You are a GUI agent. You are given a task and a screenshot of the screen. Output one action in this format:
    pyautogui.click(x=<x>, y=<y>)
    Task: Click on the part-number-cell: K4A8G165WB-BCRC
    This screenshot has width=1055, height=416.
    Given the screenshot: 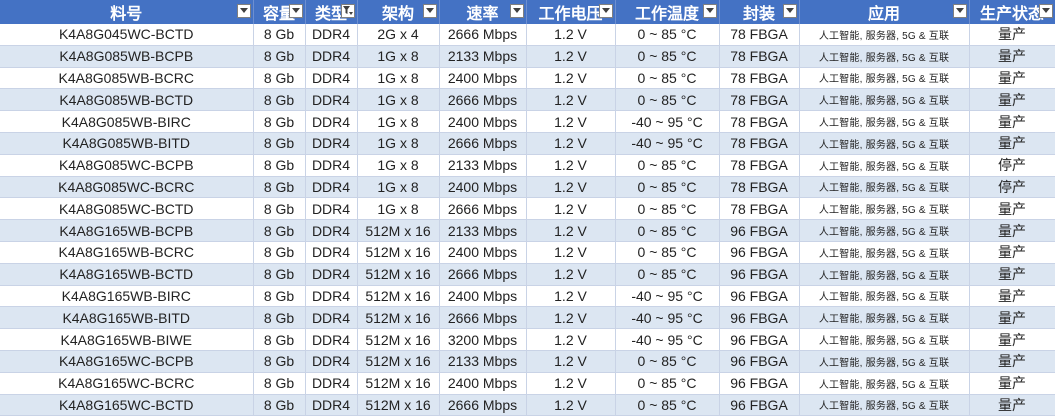 What is the action you would take?
    pyautogui.click(x=127, y=252)
    